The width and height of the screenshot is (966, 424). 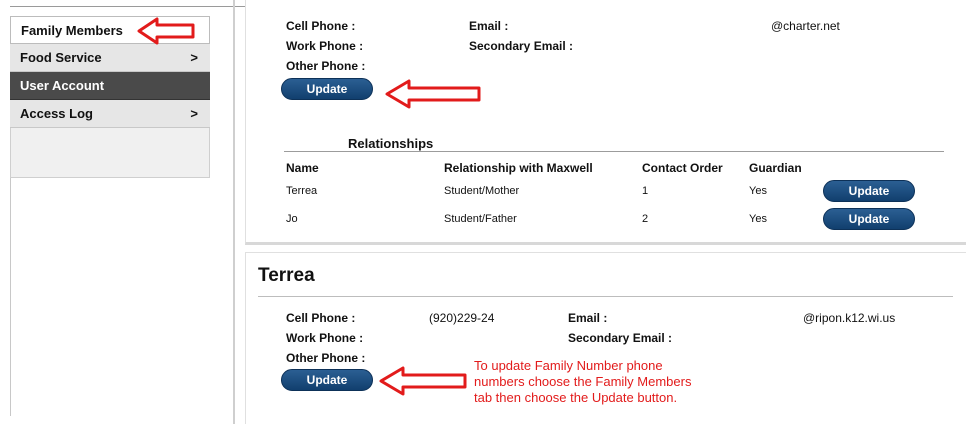 I want to click on column-header-relationship: Relationship with Maxwell, so click(x=518, y=168).